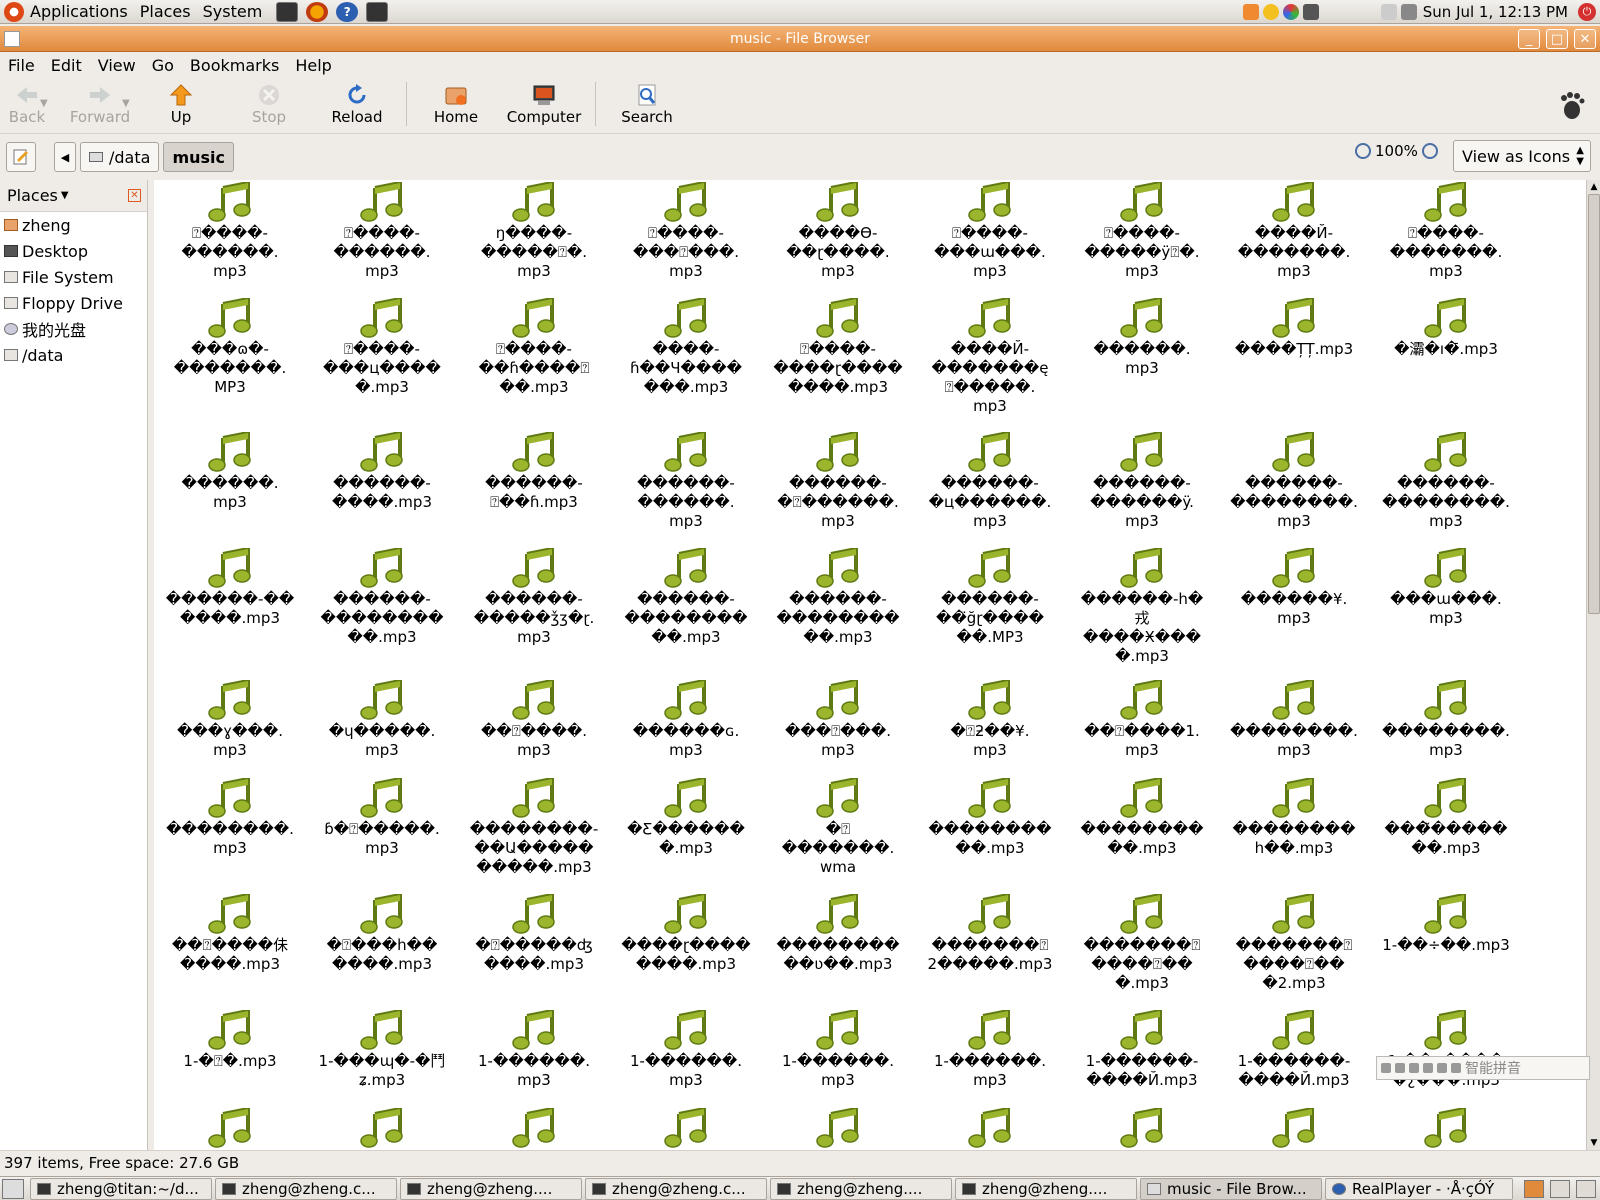  Describe the element at coordinates (838, 826) in the screenshot. I see `file-item: �⍰ �������. wma` at that location.